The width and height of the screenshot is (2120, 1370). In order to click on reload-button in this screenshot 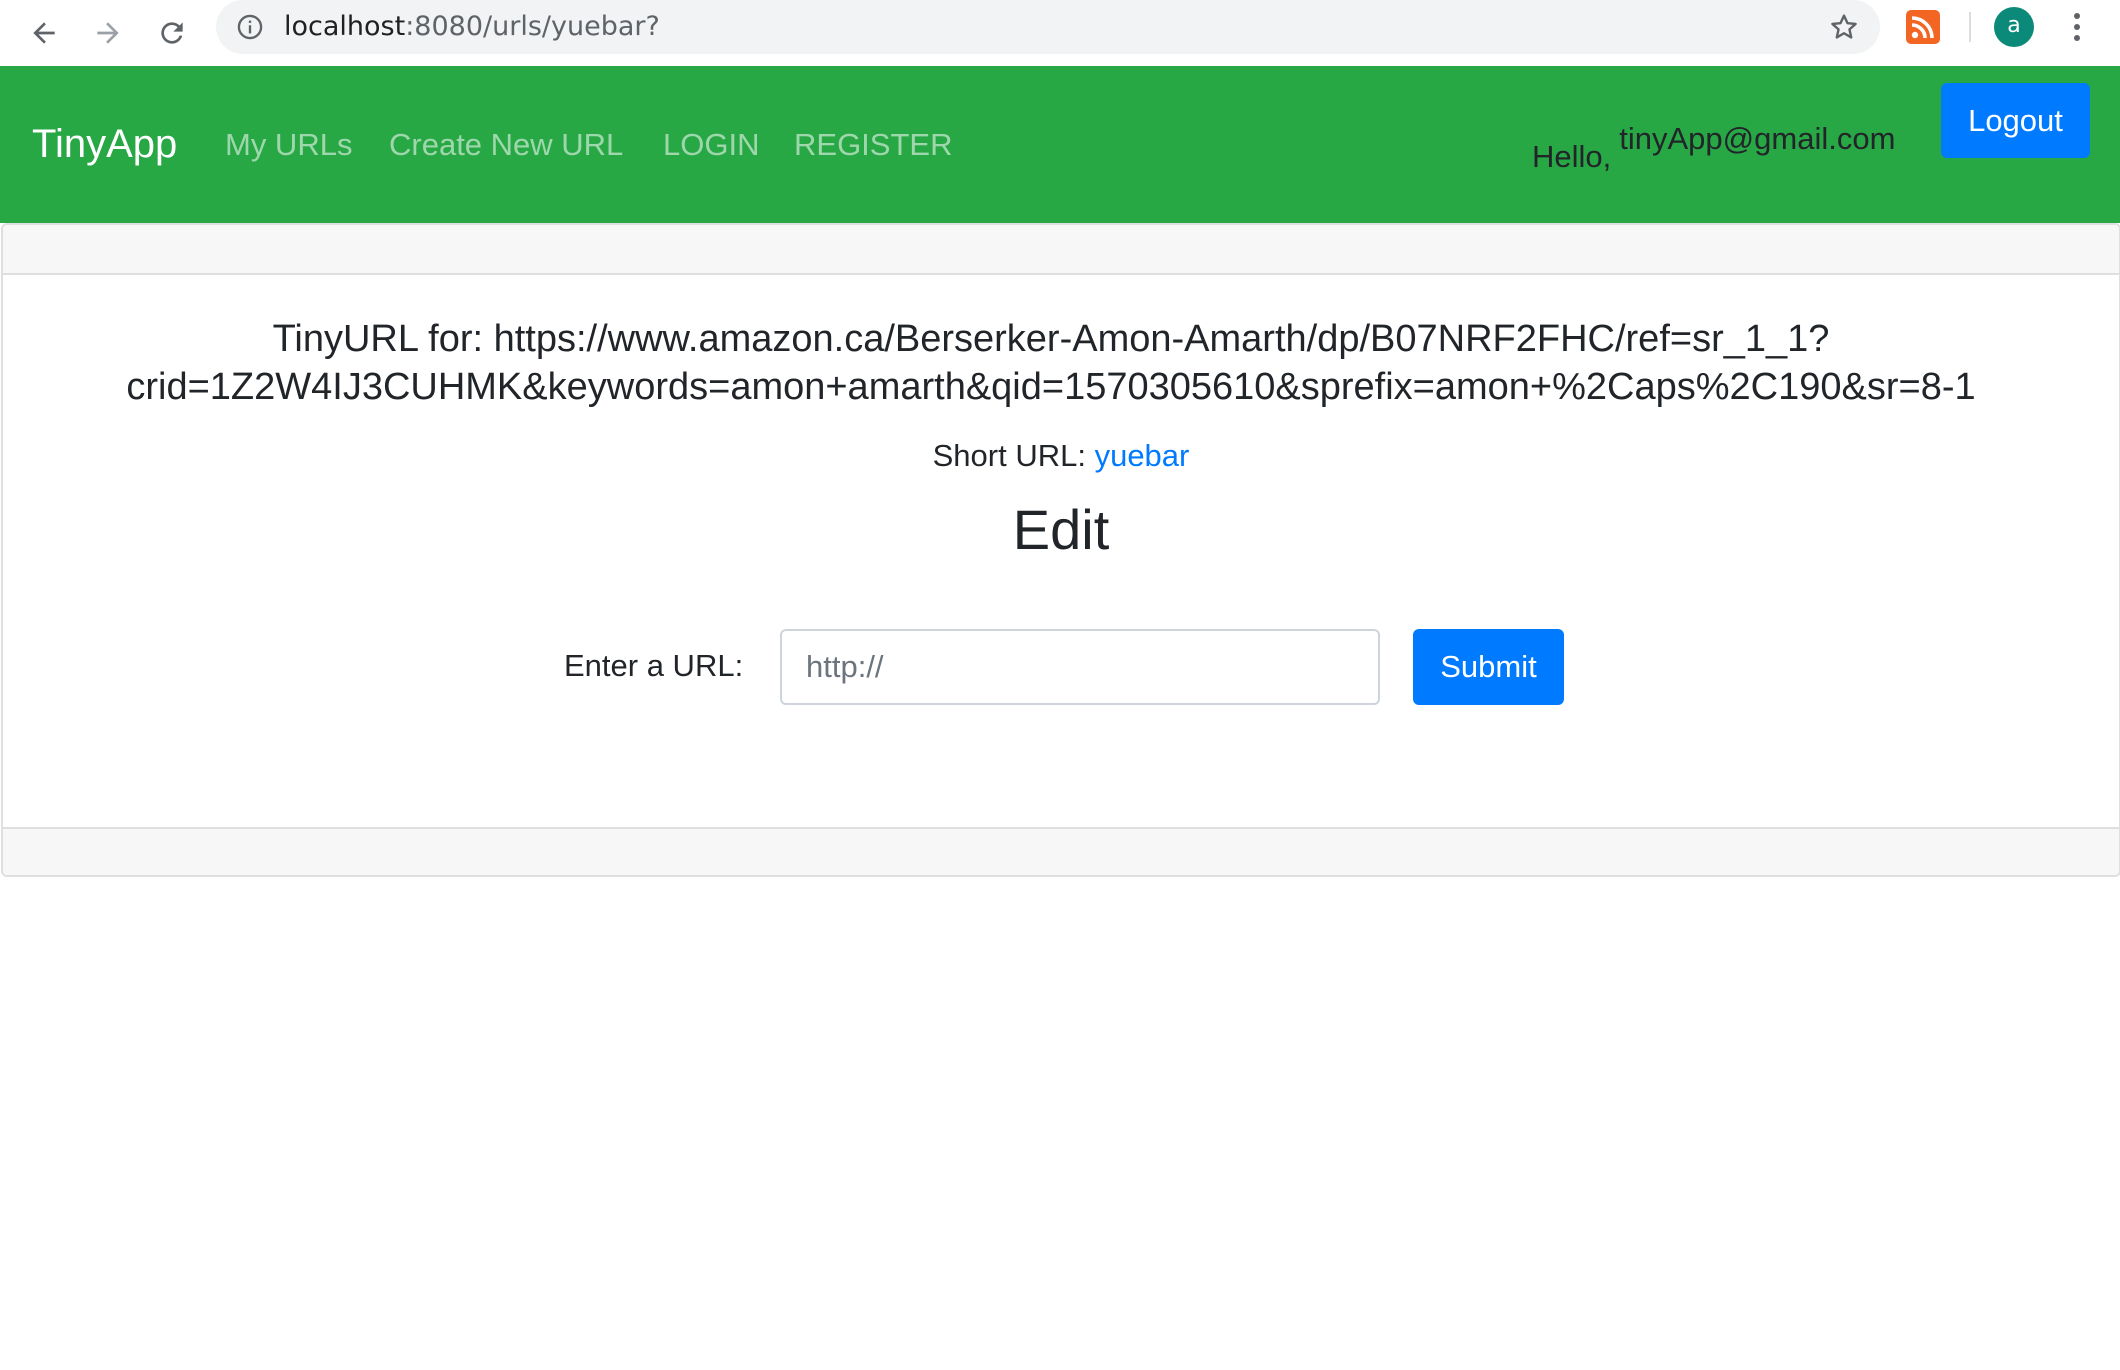, I will do `click(172, 33)`.